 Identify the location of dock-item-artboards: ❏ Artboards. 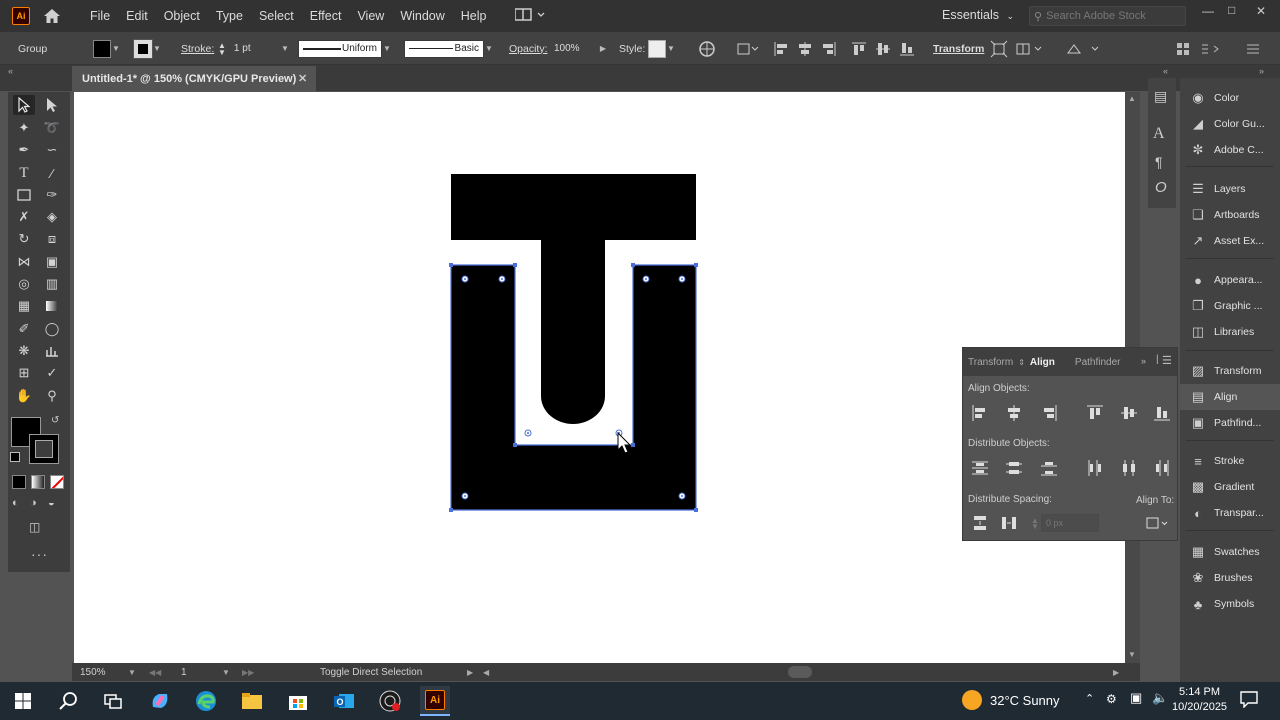
(1230, 215).